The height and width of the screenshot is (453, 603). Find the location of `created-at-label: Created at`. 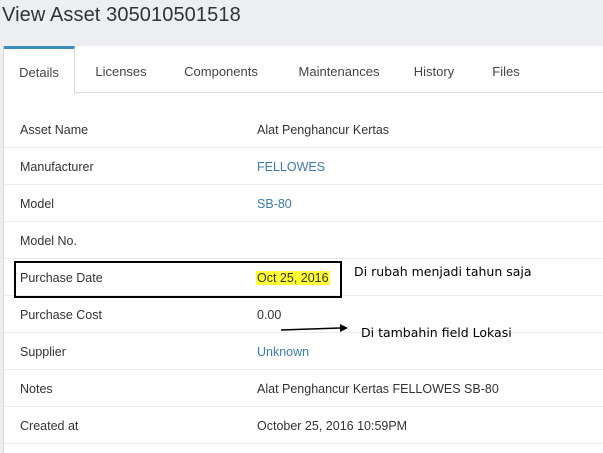

created-at-label: Created at is located at coordinates (49, 426).